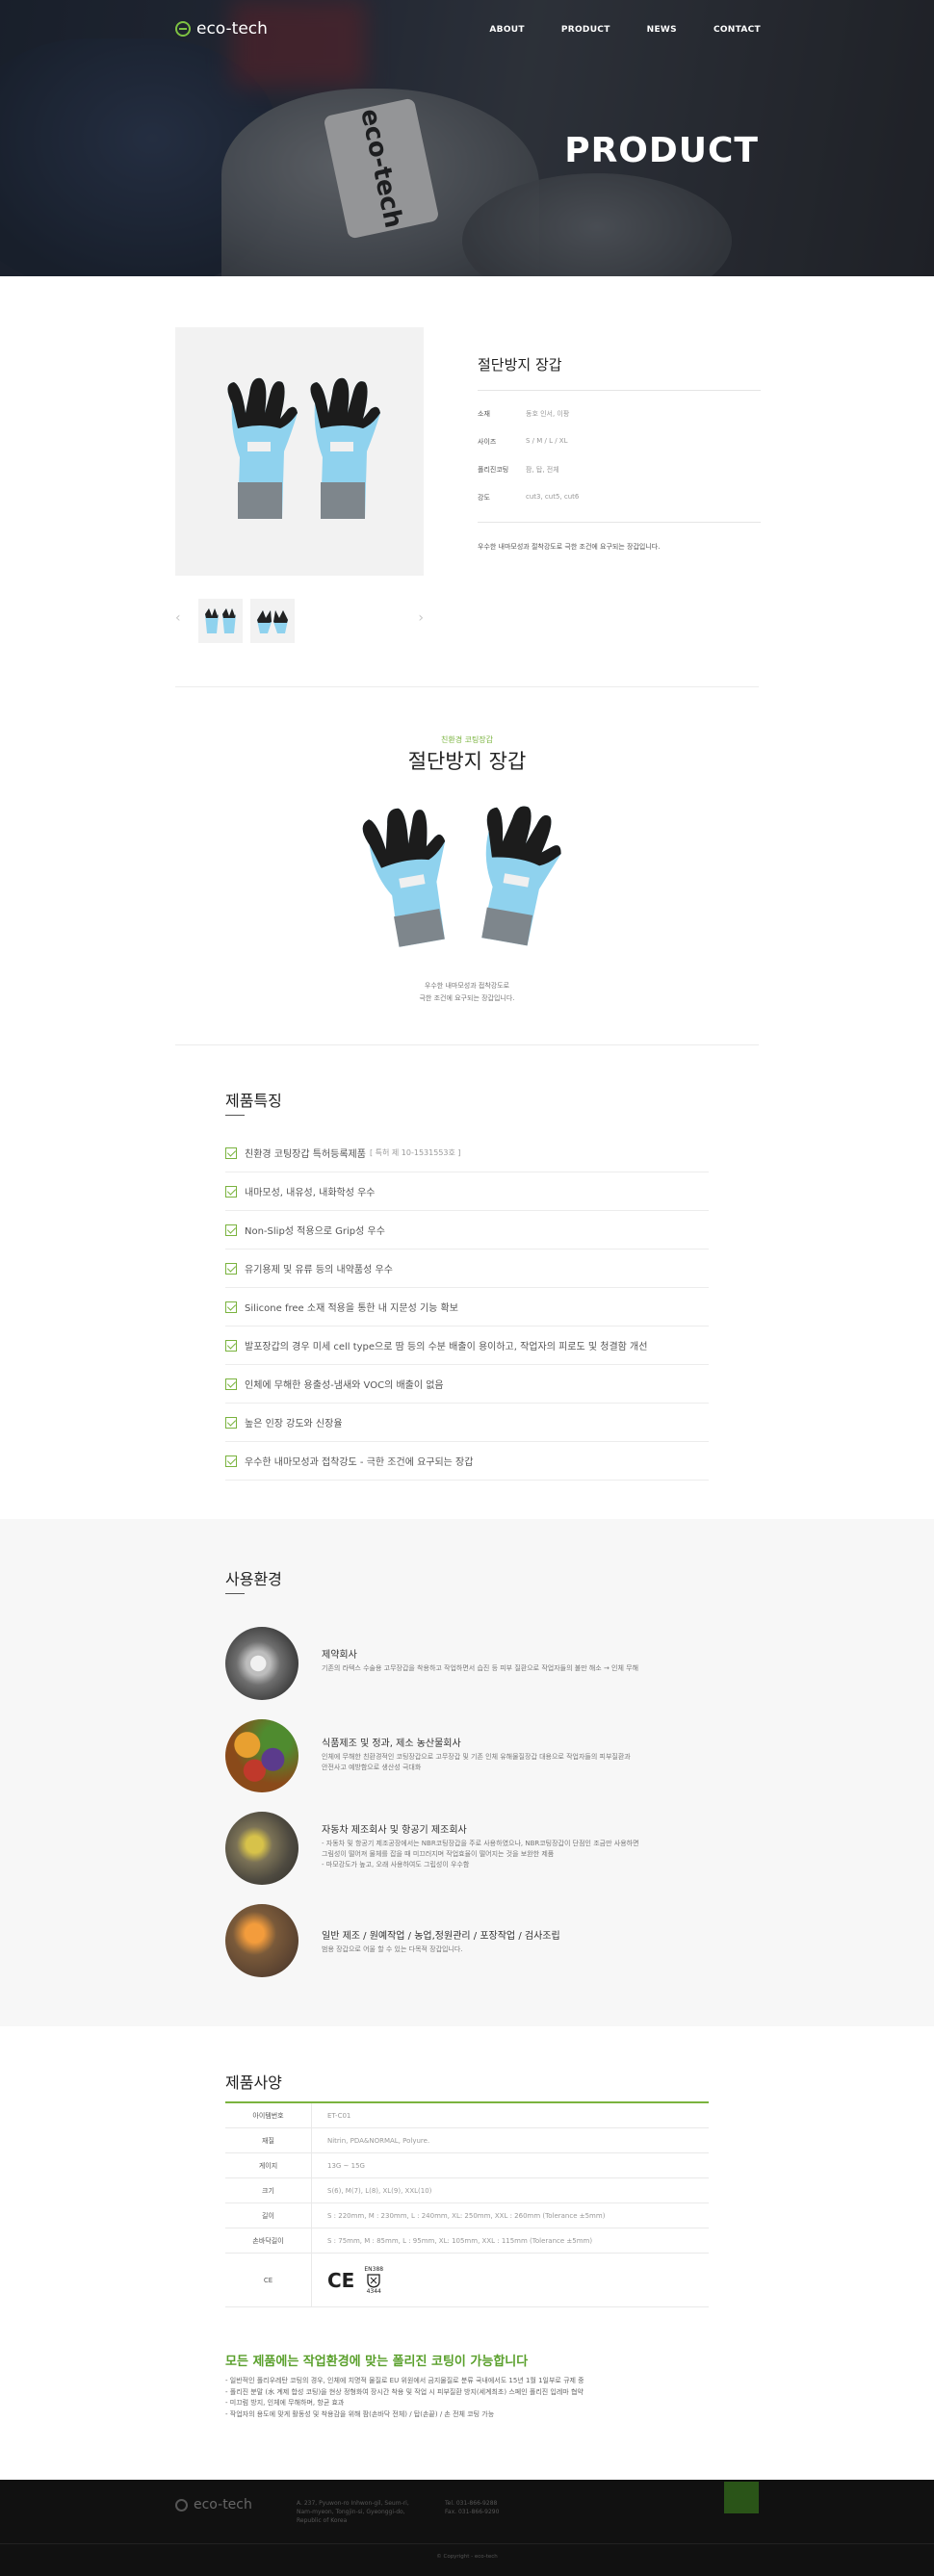  I want to click on table-key: 아이템번호, so click(268, 2115).